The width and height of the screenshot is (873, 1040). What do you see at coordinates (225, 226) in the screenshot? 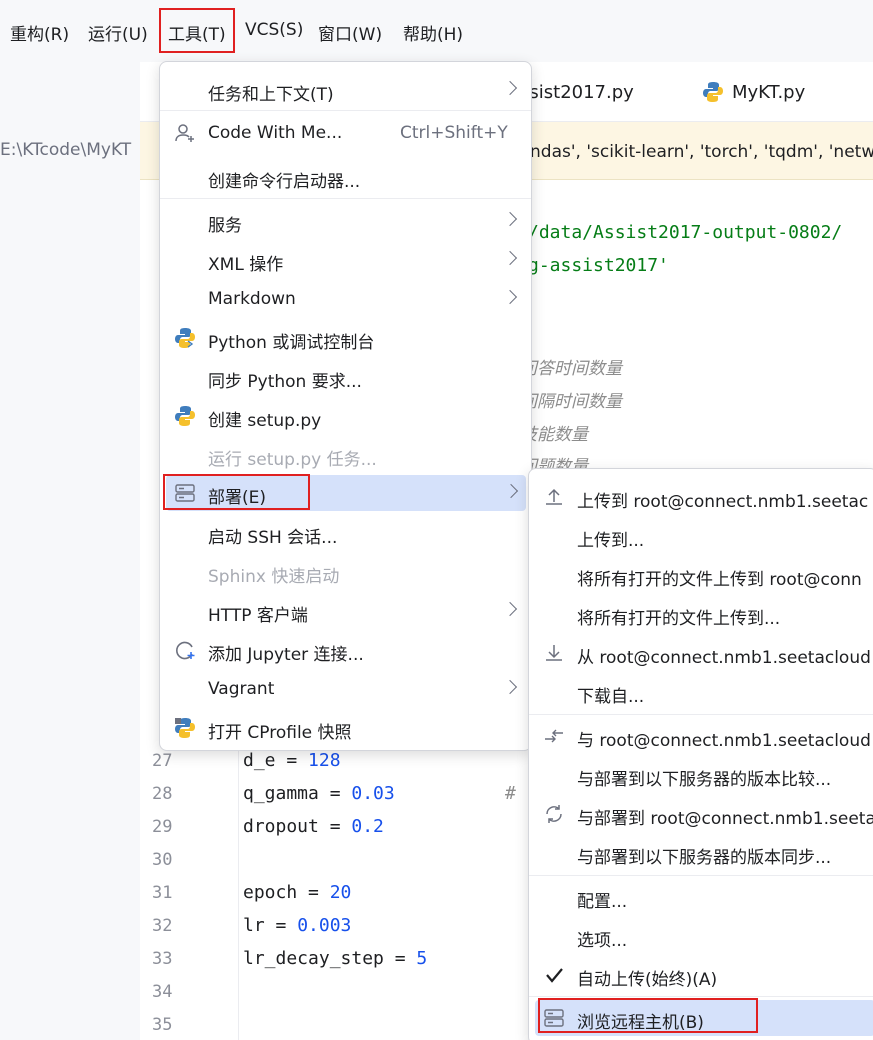
I see `menu-item-label: 服务` at bounding box center [225, 226].